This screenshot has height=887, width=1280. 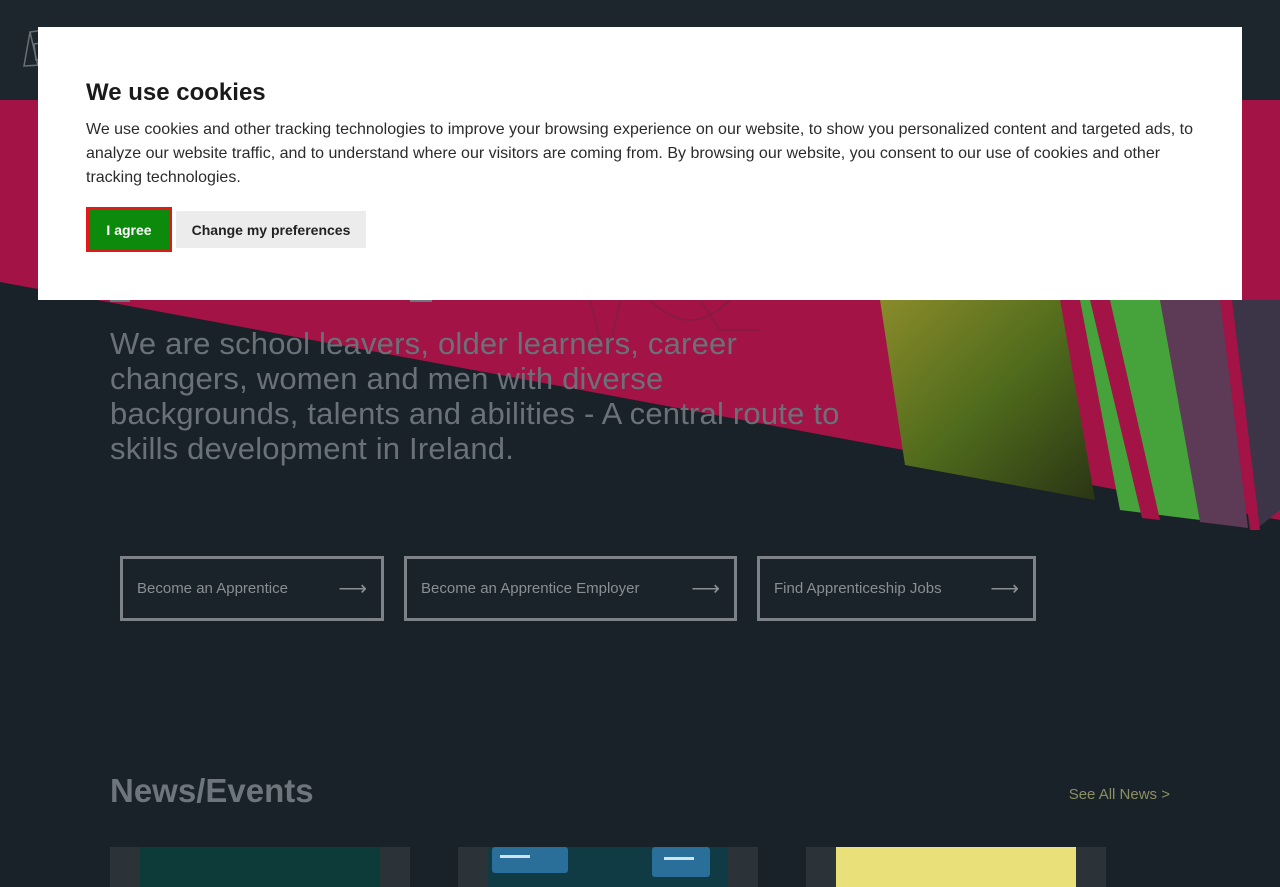 I want to click on cta-label: Become an Apprentice, so click(x=212, y=588).